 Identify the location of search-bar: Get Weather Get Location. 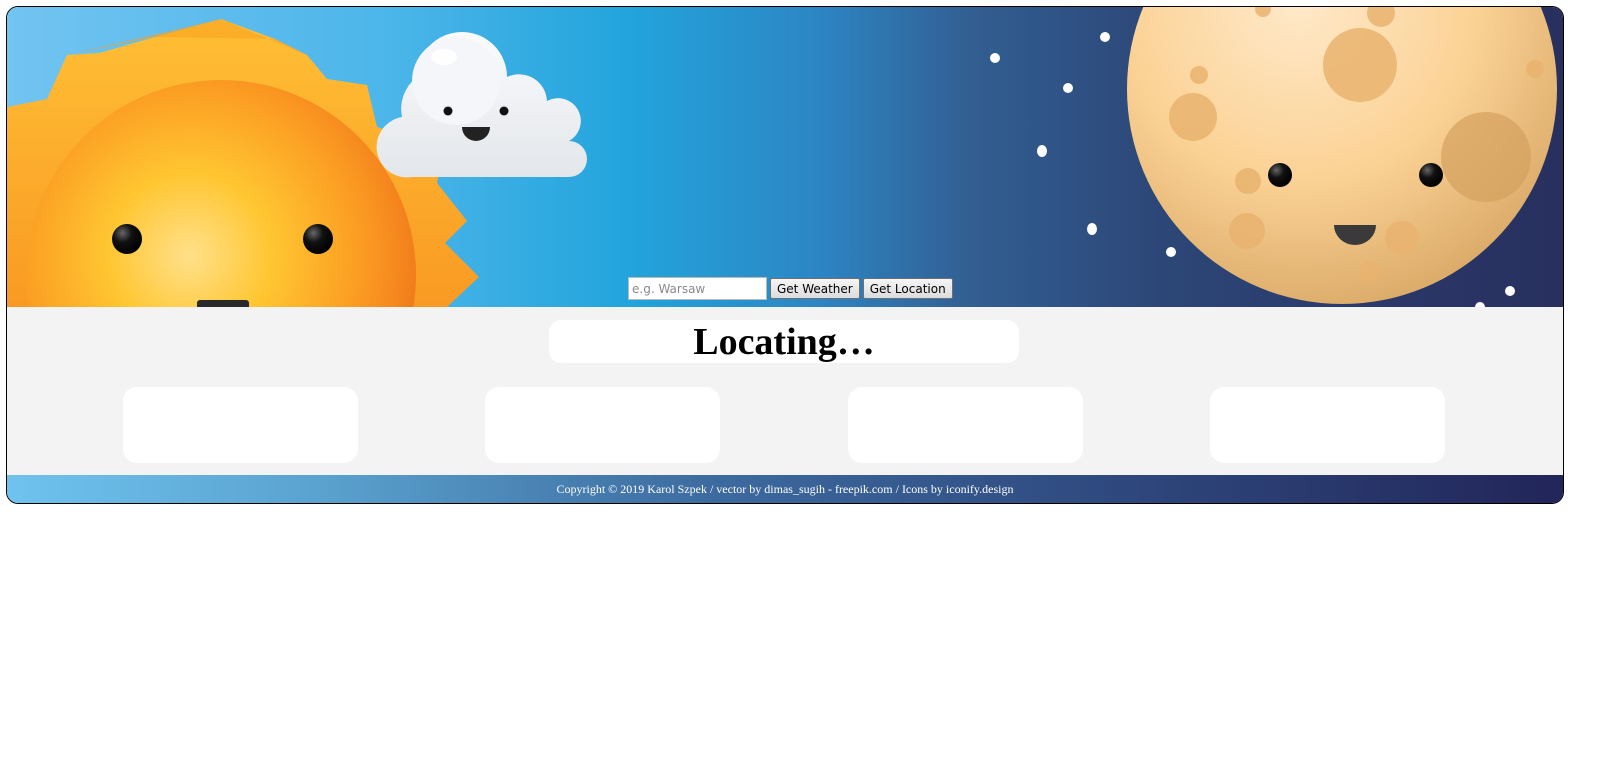
(790, 288).